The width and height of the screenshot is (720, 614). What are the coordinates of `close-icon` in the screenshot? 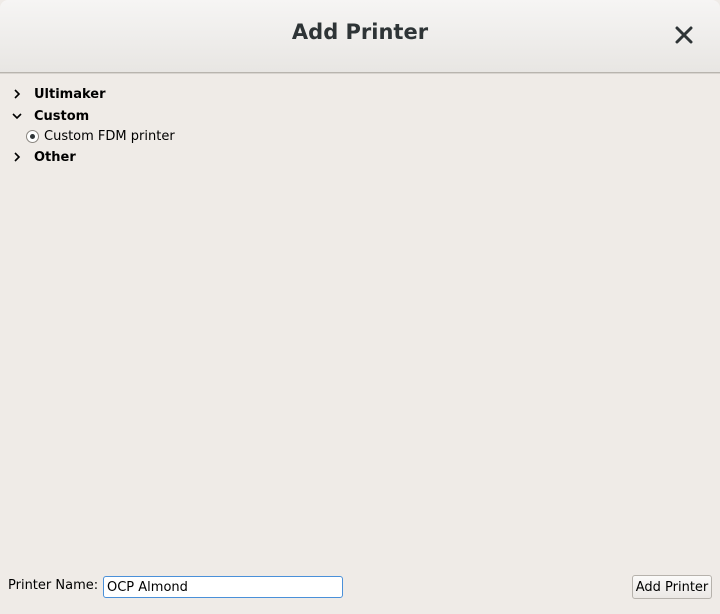 It's located at (684, 35).